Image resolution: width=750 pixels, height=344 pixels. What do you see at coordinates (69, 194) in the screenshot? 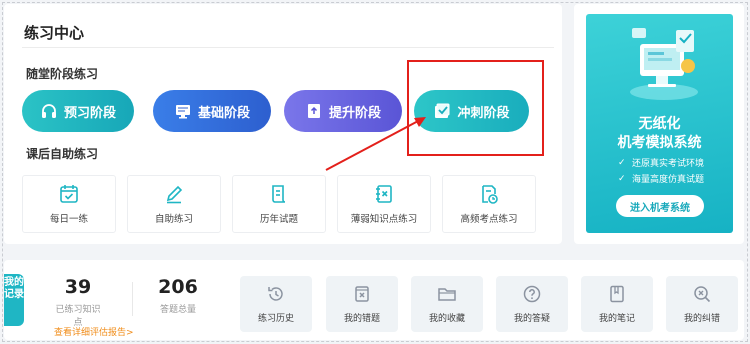
I see `calendar-check-icon` at bounding box center [69, 194].